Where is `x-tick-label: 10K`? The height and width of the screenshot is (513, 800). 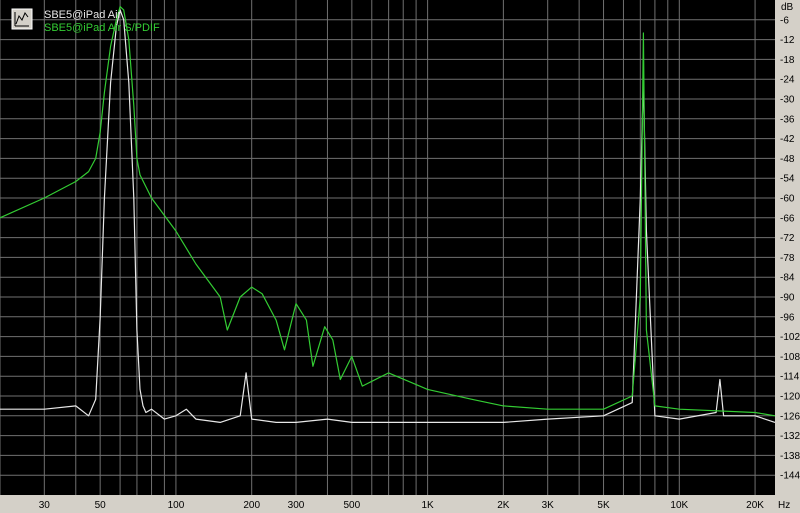 x-tick-label: 10K is located at coordinates (679, 505).